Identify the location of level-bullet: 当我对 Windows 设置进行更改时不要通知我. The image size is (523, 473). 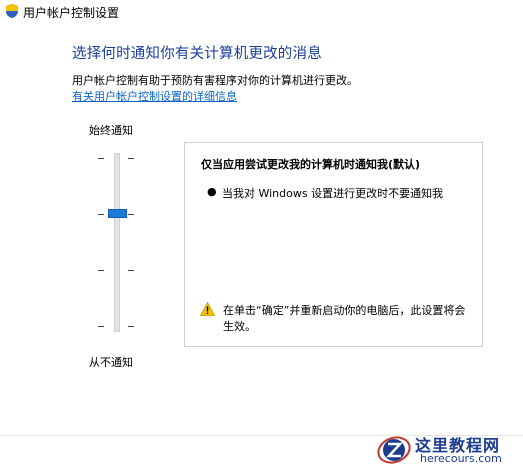
(333, 193).